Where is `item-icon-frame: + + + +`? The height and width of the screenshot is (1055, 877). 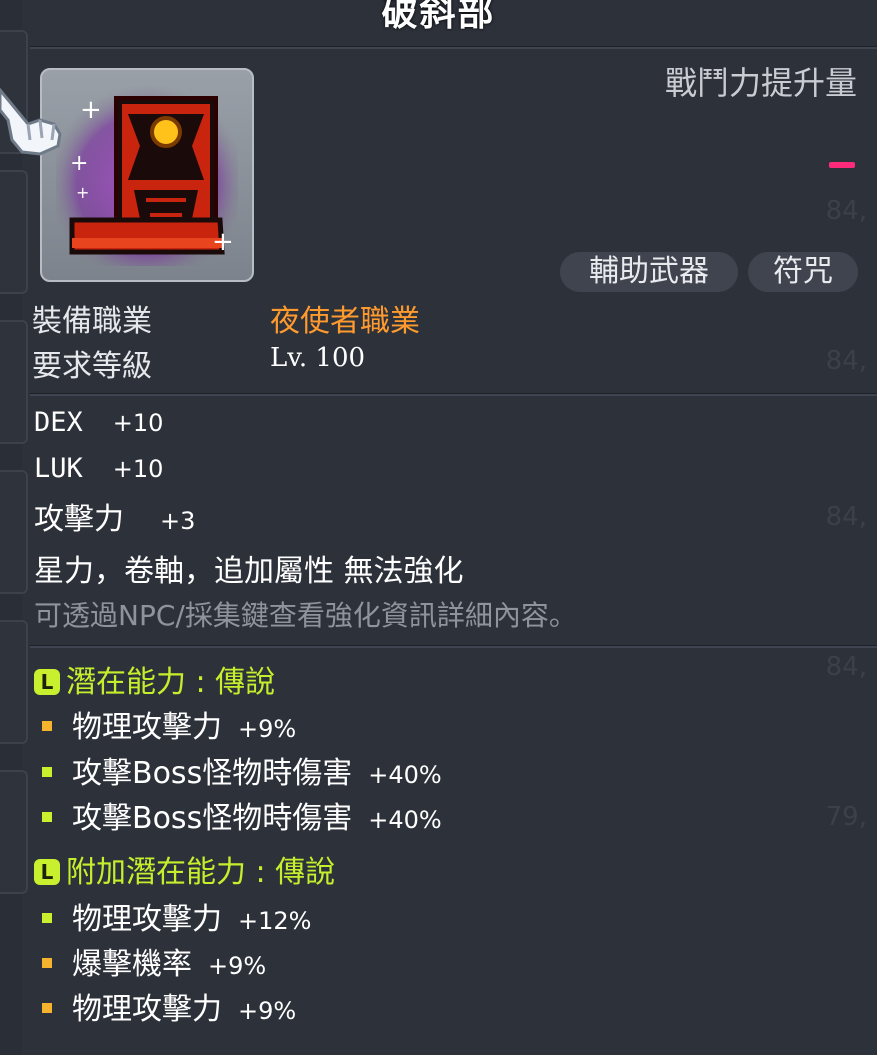 item-icon-frame: + + + + is located at coordinates (147, 175).